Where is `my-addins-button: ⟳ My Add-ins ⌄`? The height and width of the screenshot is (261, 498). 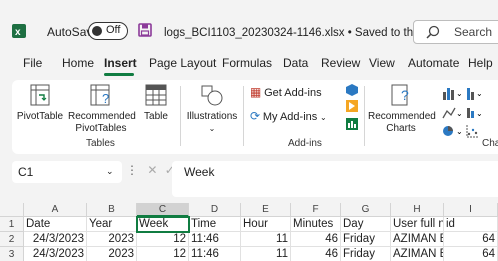 my-addins-button: ⟳ My Add-ins ⌄ is located at coordinates (296, 117).